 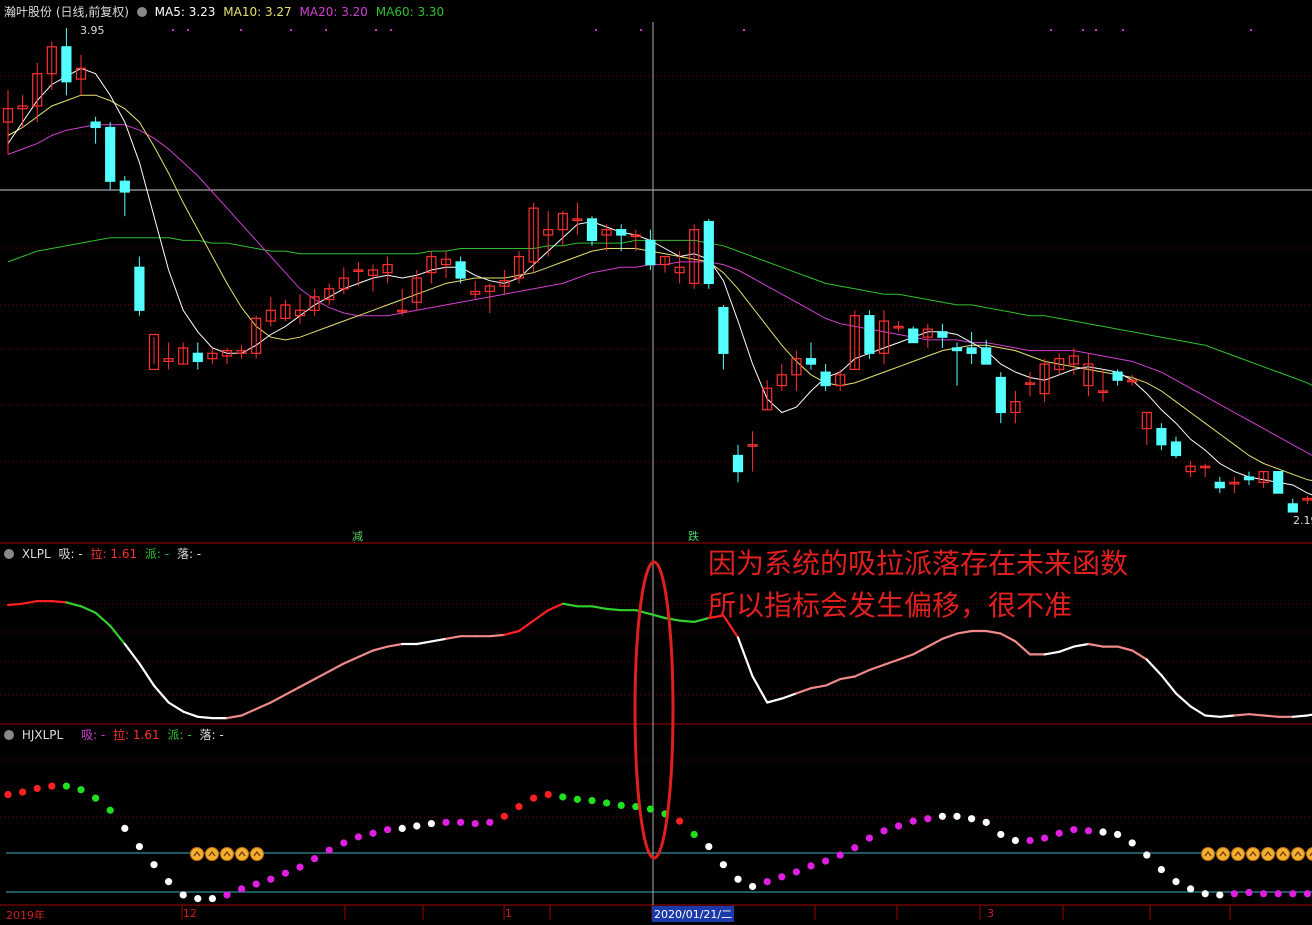 I want to click on xlpl-la: 拉: 1.61, so click(x=114, y=554).